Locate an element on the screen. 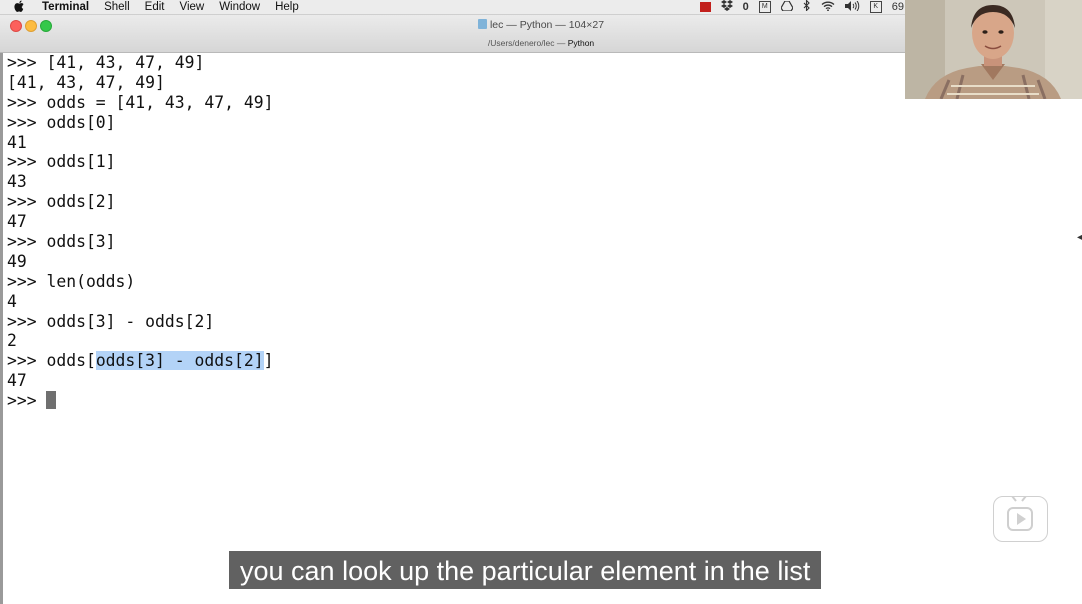 This screenshot has width=1082, height=604. terminal-line-selected: >>> odds[odds[3] - odds[2]] is located at coordinates (140, 361).